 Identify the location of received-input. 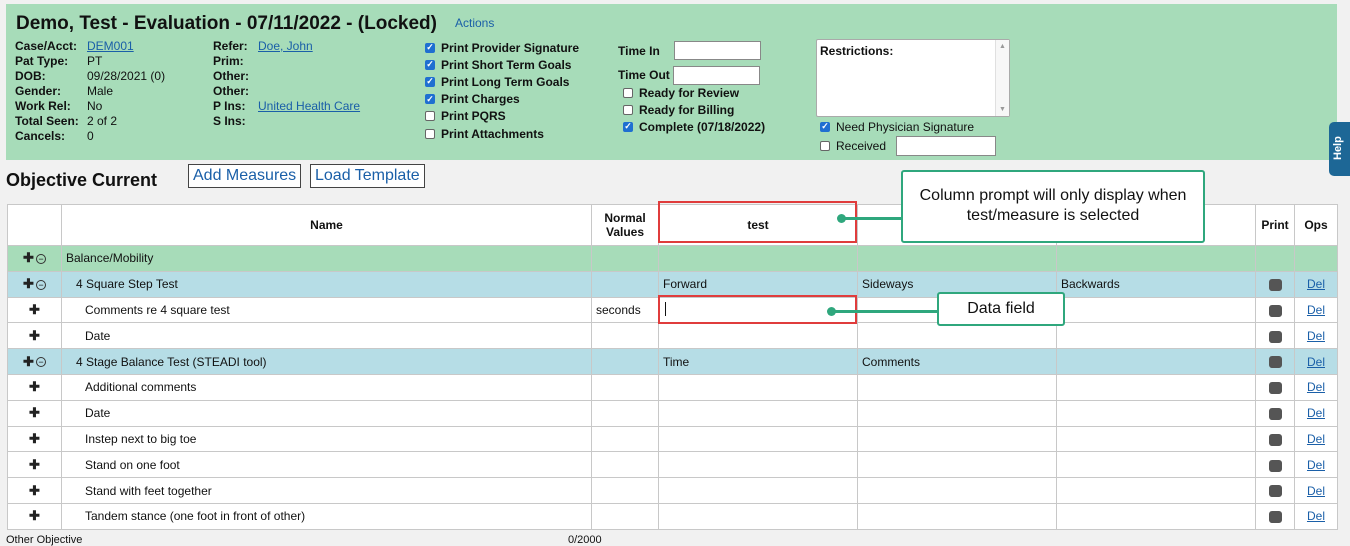
(946, 146).